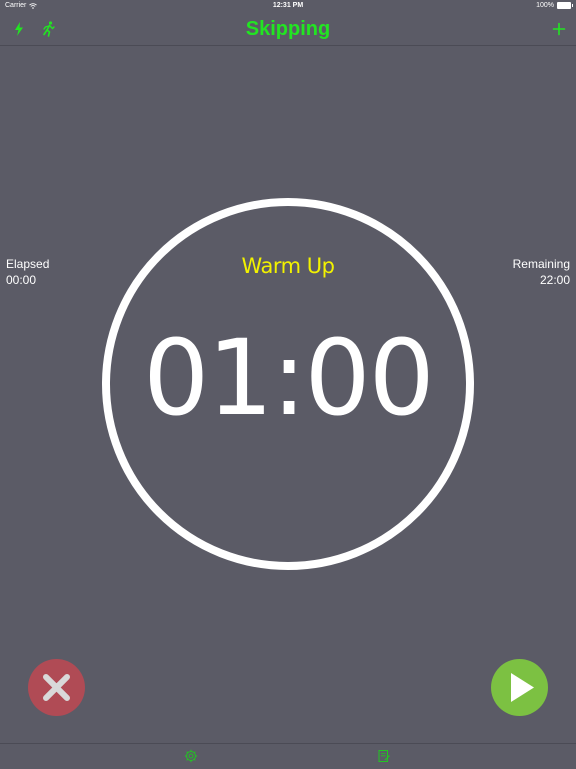 The width and height of the screenshot is (576, 769). What do you see at coordinates (288, 266) in the screenshot?
I see `phase-name: Warm Up` at bounding box center [288, 266].